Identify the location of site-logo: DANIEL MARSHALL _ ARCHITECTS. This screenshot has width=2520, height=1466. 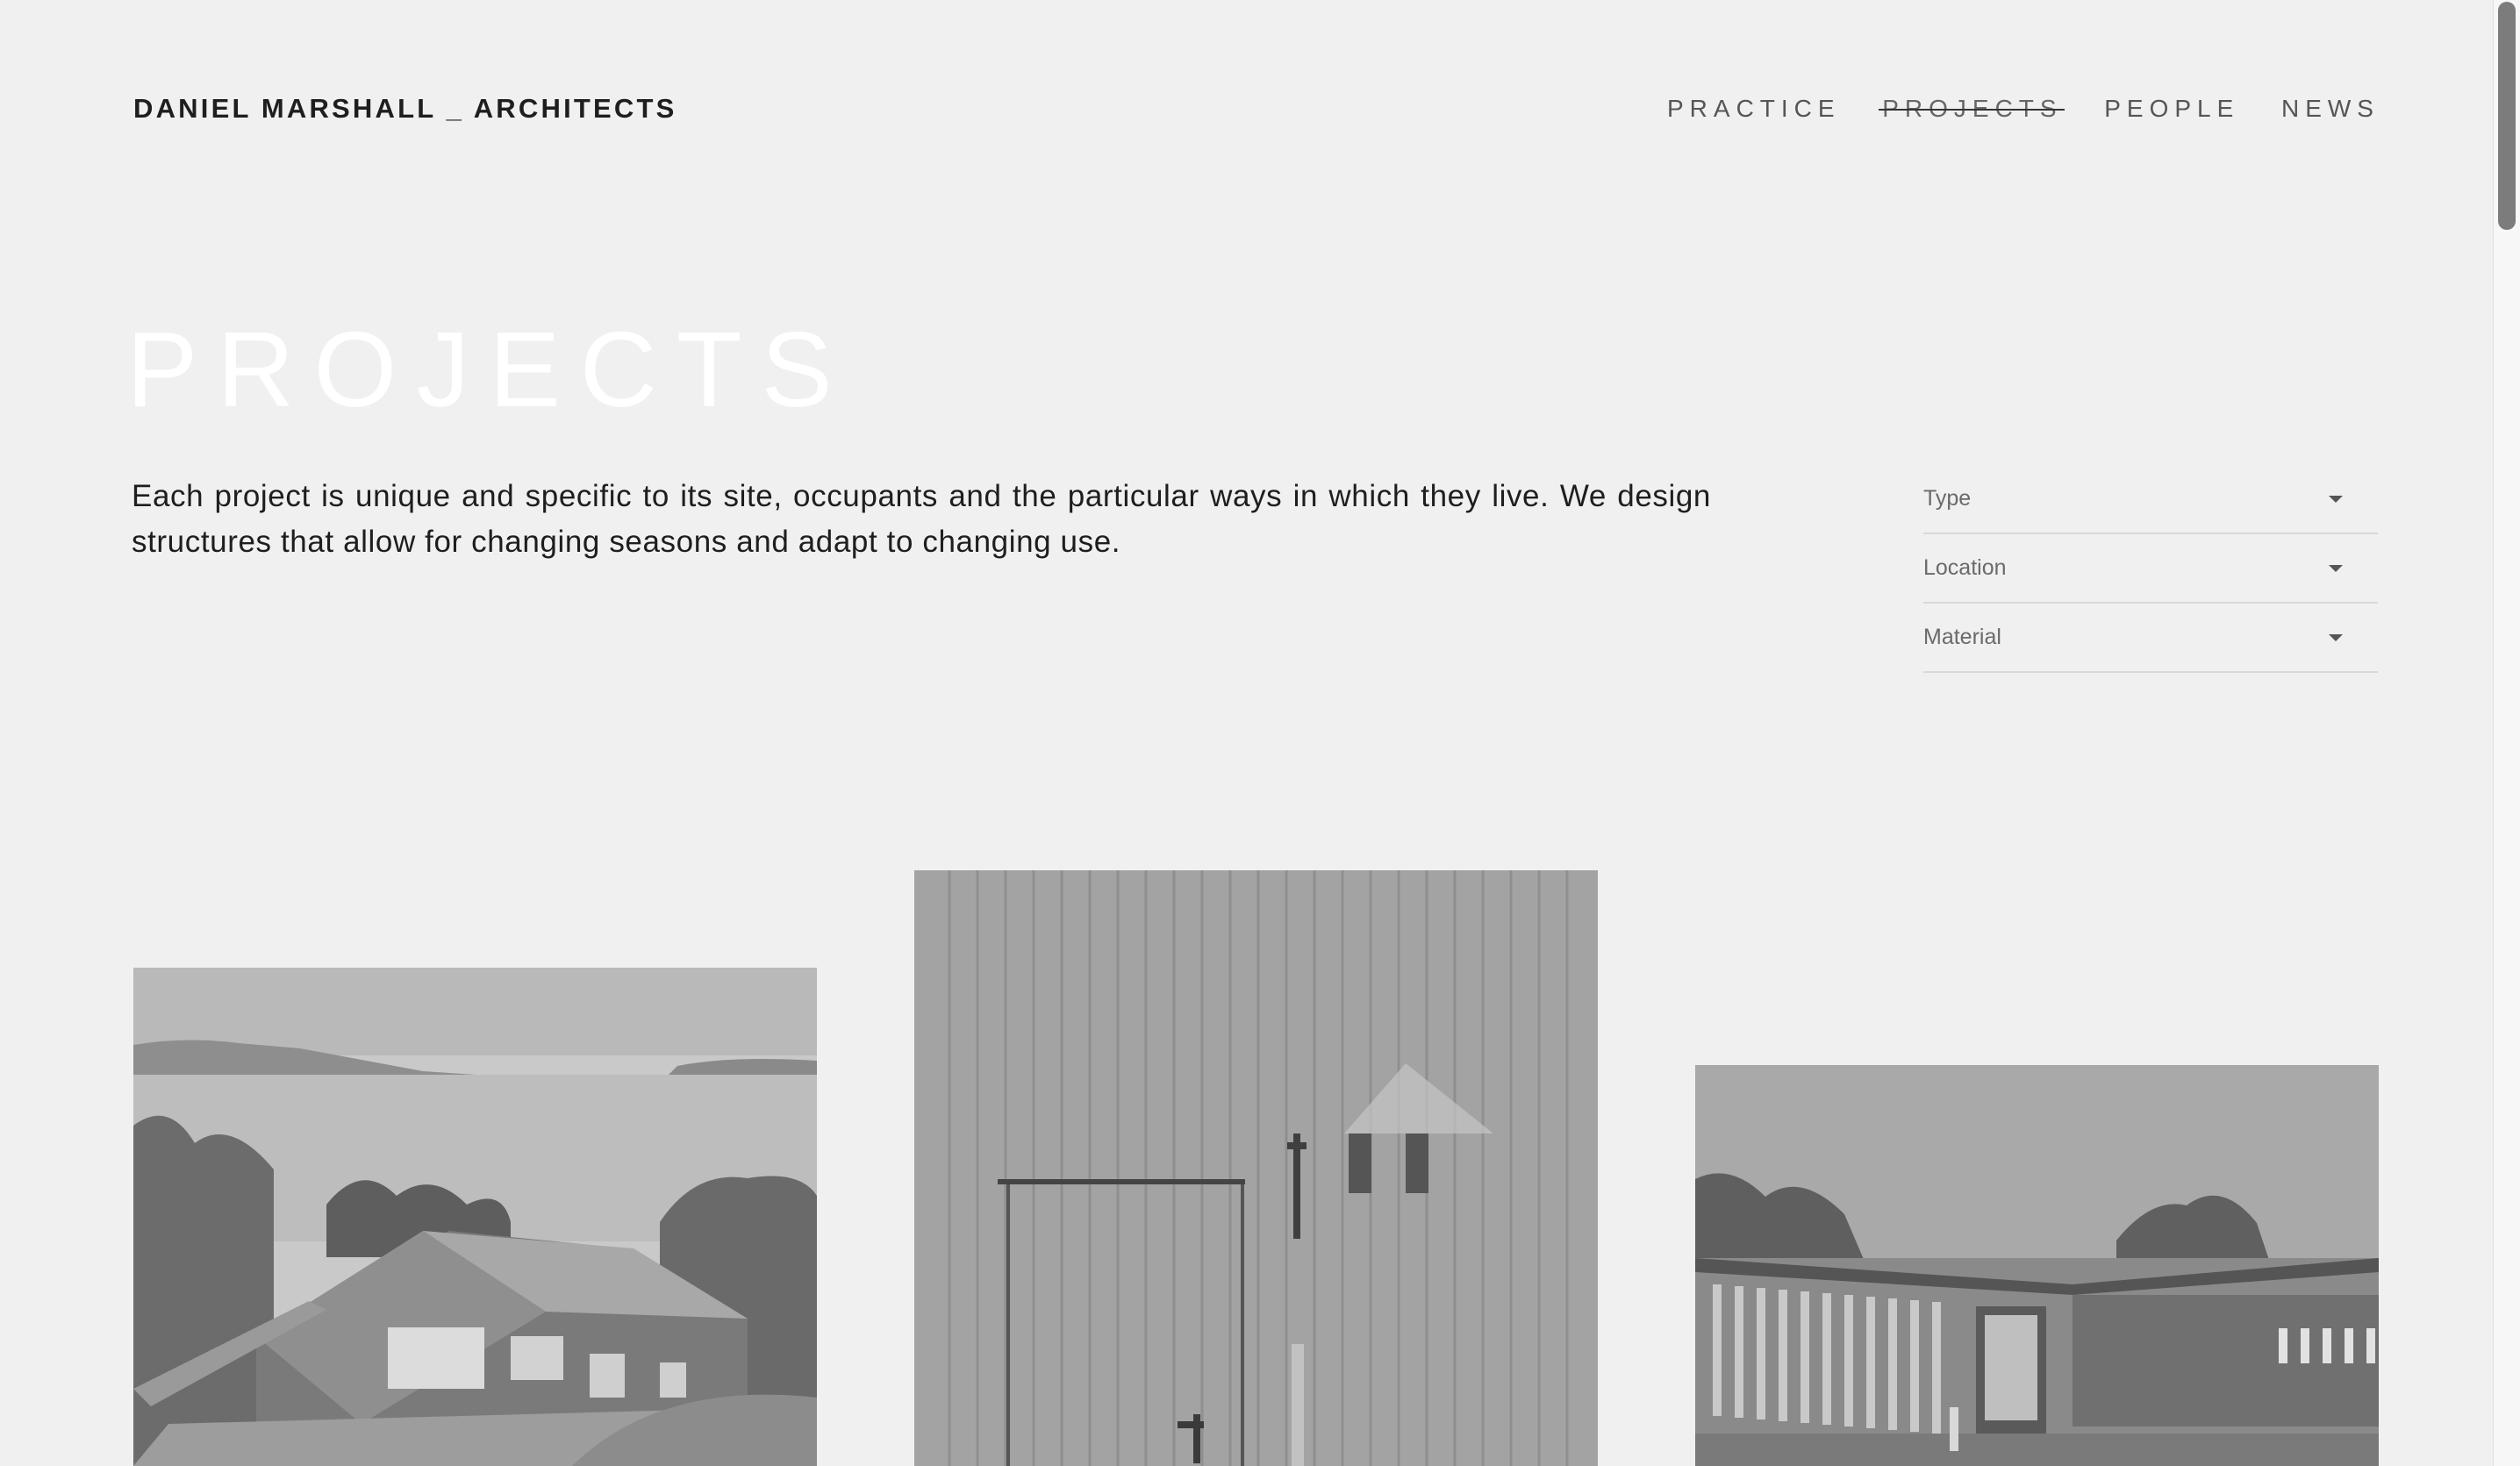
(405, 109).